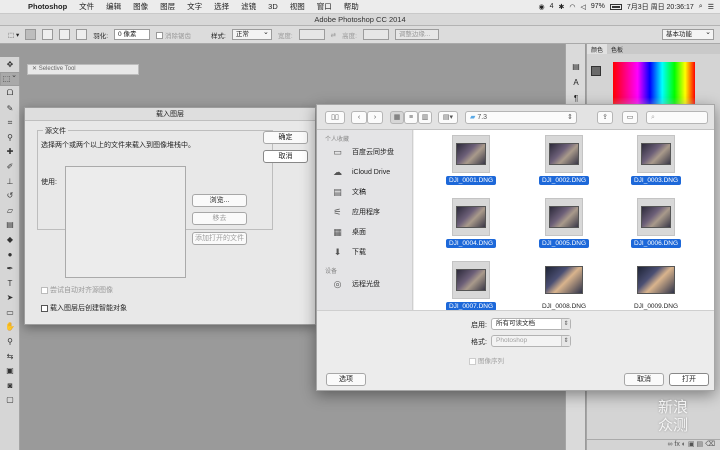 The width and height of the screenshot is (720, 450). I want to click on menu-type: 文字, so click(194, 6).